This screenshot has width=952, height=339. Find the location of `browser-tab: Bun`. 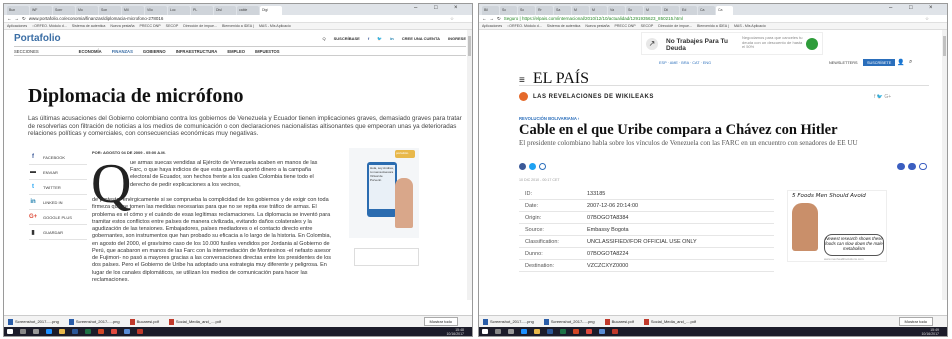

browser-tab: Bun is located at coordinates (18, 10).